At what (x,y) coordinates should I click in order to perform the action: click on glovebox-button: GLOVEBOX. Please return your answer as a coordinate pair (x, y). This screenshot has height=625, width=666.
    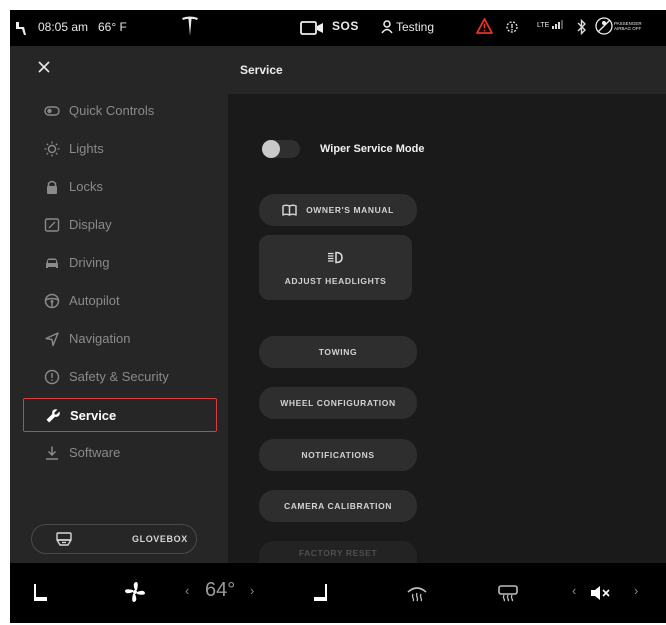
    Looking at the image, I should click on (114, 539).